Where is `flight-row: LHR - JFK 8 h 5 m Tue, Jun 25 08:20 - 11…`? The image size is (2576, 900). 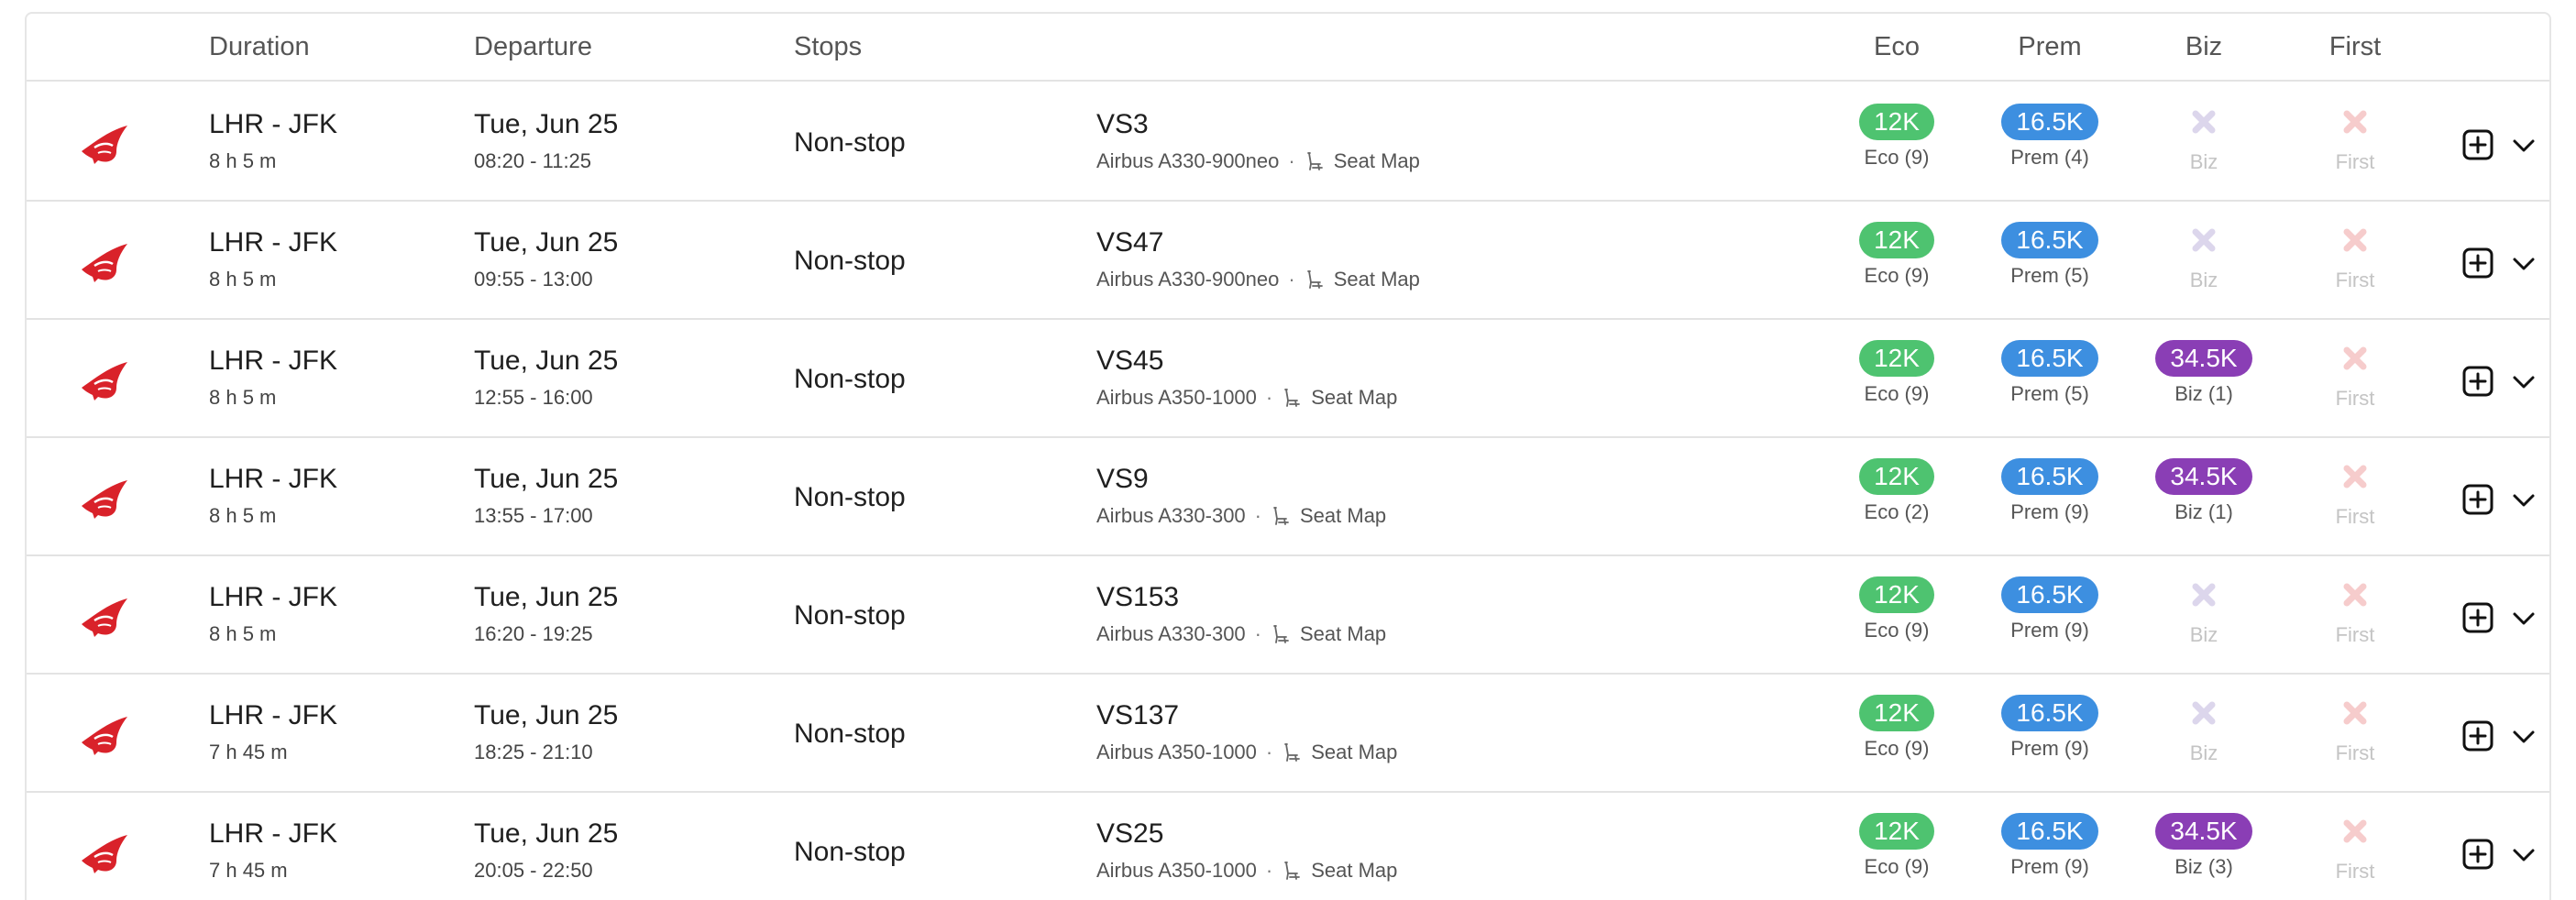 flight-row: LHR - JFK 8 h 5 m Tue, Jun 25 08:20 - 11… is located at coordinates (1288, 143).